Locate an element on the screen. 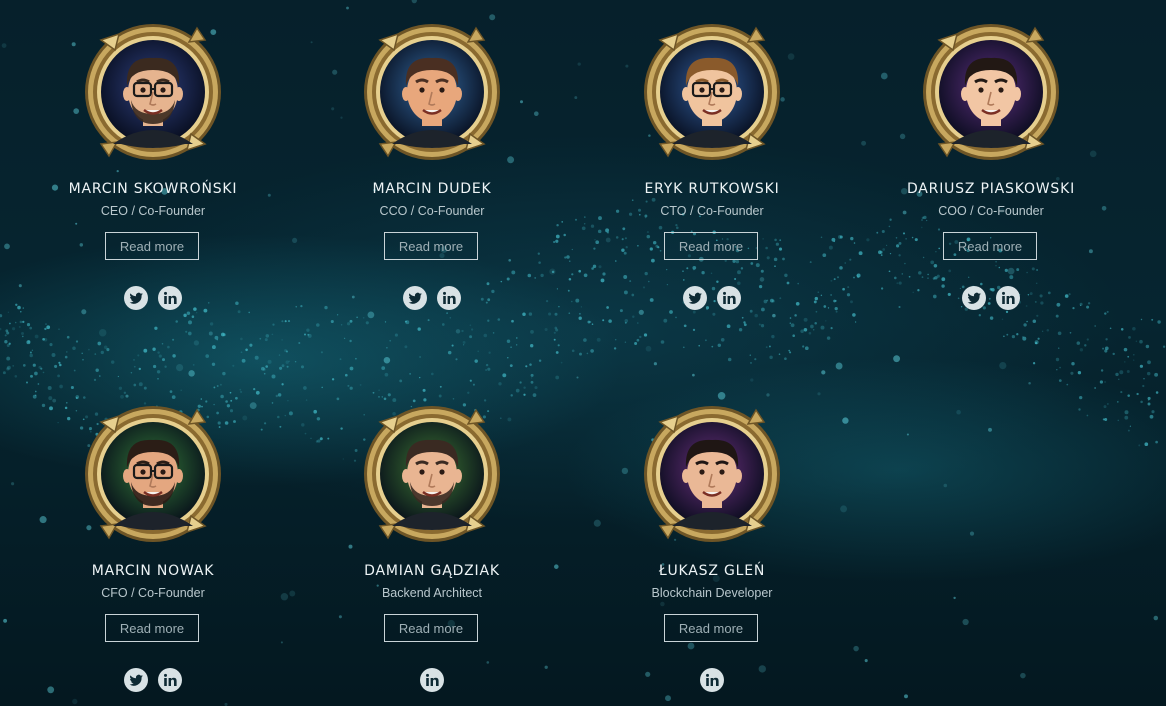  member-role: CTO / Co-Founder is located at coordinates (712, 211).